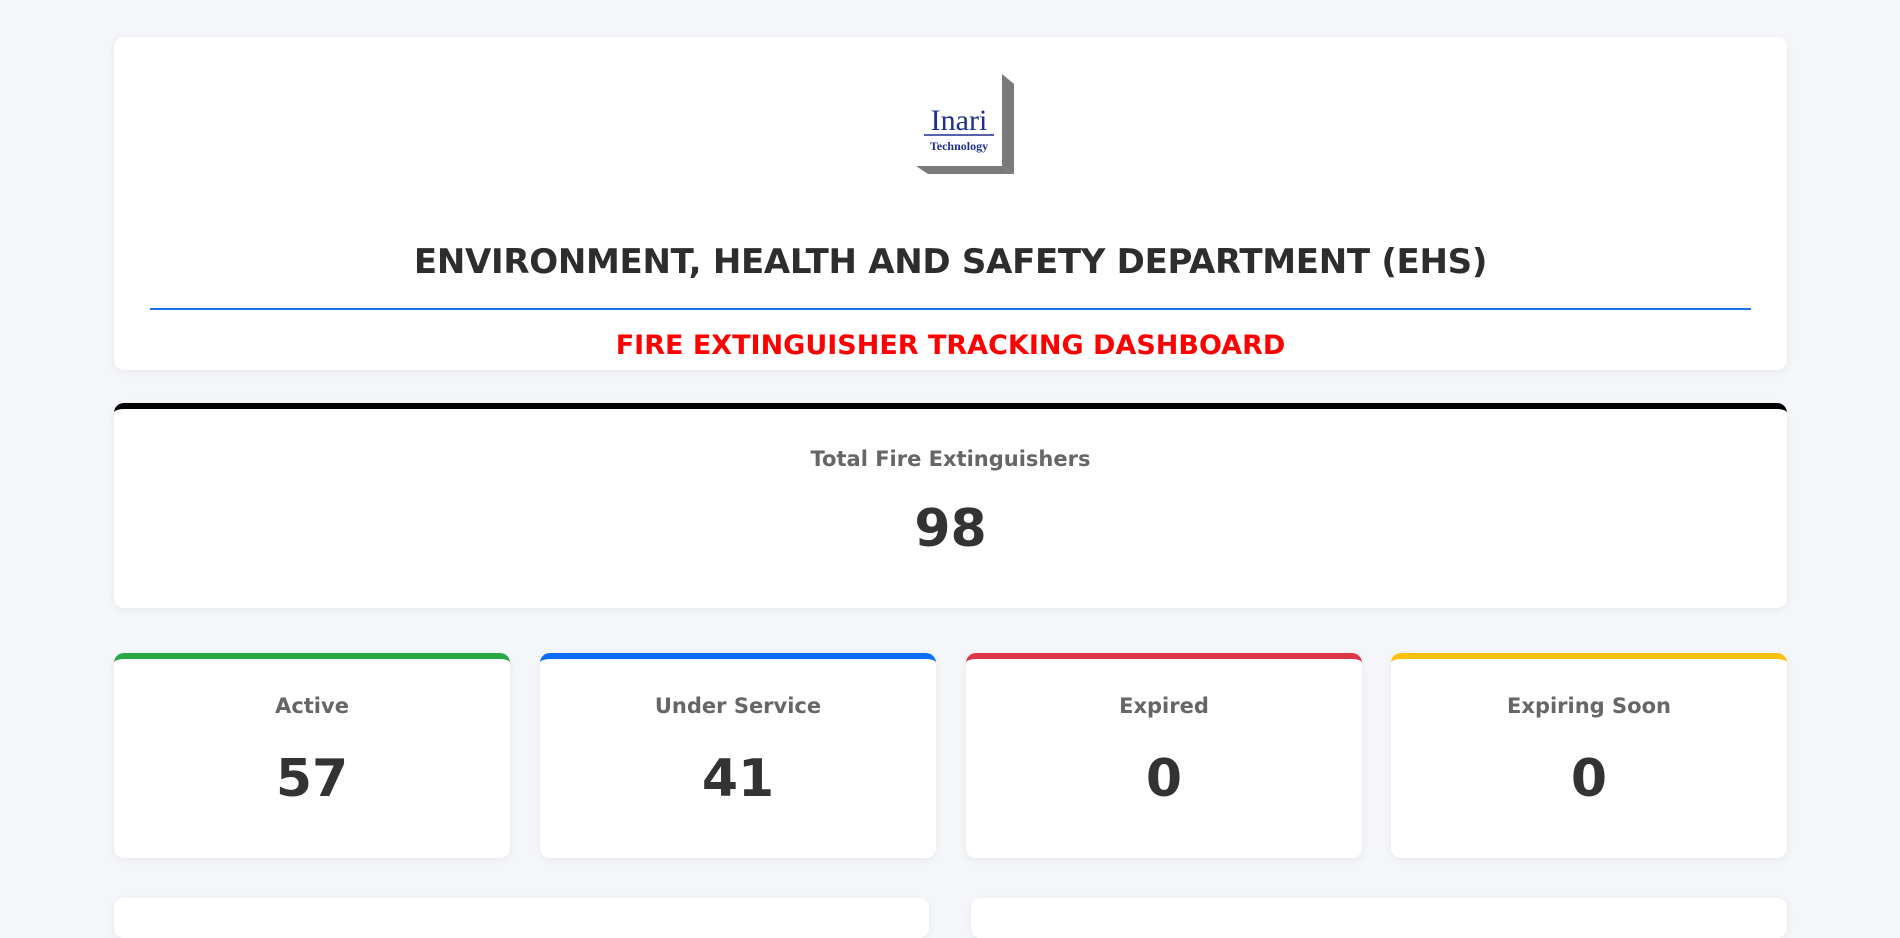 The image size is (1900, 938). Describe the element at coordinates (312, 706) in the screenshot. I see `active-label: Active` at that location.